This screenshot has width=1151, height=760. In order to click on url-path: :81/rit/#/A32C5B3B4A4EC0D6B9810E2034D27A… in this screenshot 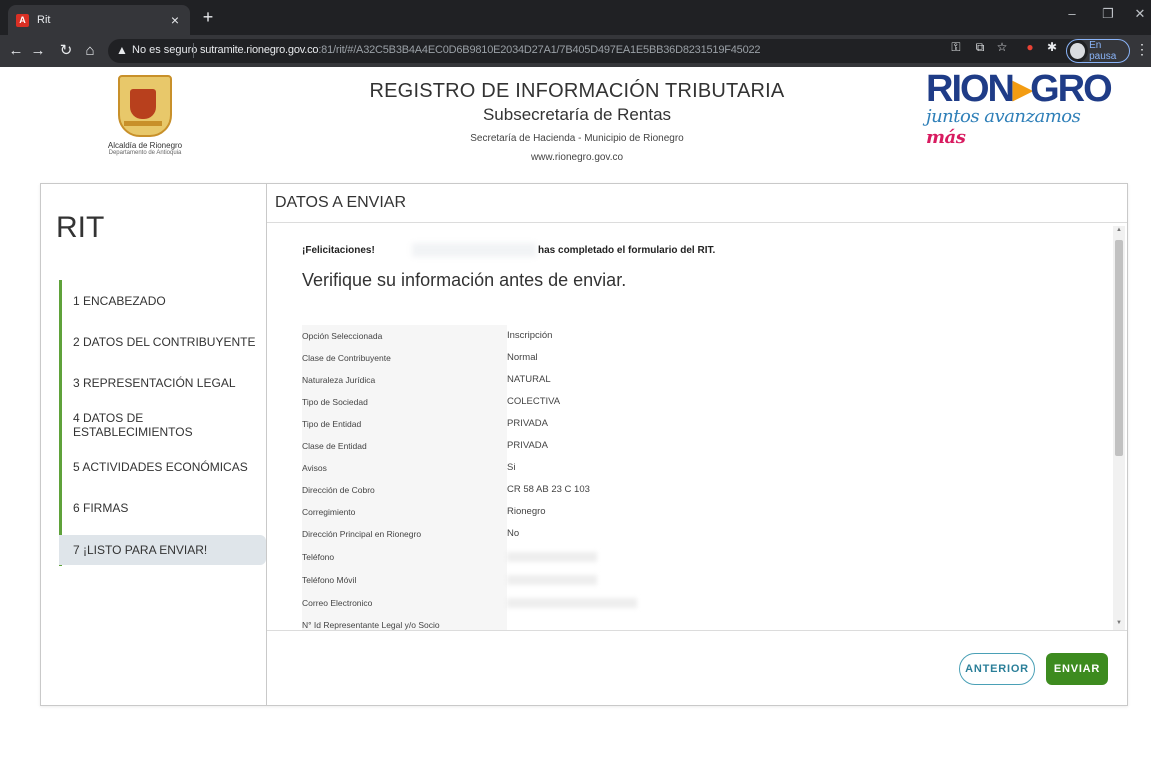, I will do `click(539, 50)`.